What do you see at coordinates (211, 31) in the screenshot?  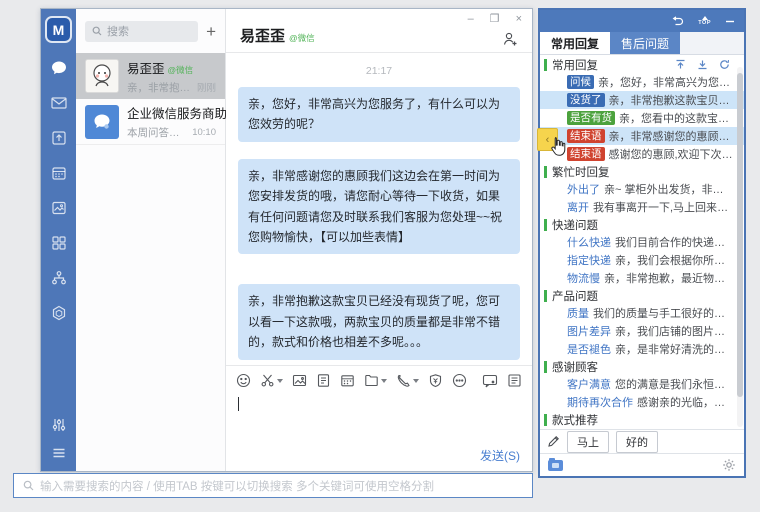 I see `new-chat-button: +` at bounding box center [211, 31].